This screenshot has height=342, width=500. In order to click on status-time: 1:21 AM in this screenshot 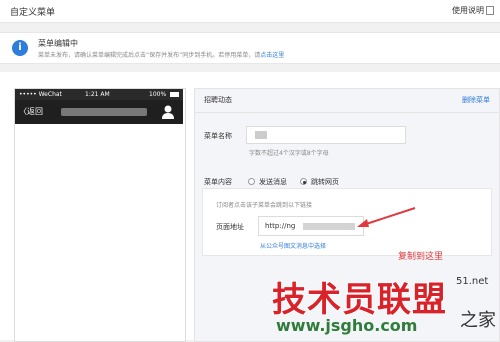, I will do `click(97, 94)`.